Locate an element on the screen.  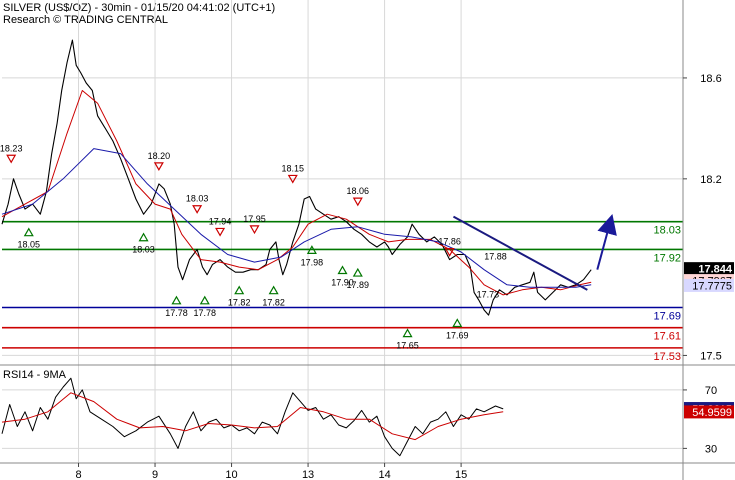
pivot-high-label: 17.94 is located at coordinates (220, 221).